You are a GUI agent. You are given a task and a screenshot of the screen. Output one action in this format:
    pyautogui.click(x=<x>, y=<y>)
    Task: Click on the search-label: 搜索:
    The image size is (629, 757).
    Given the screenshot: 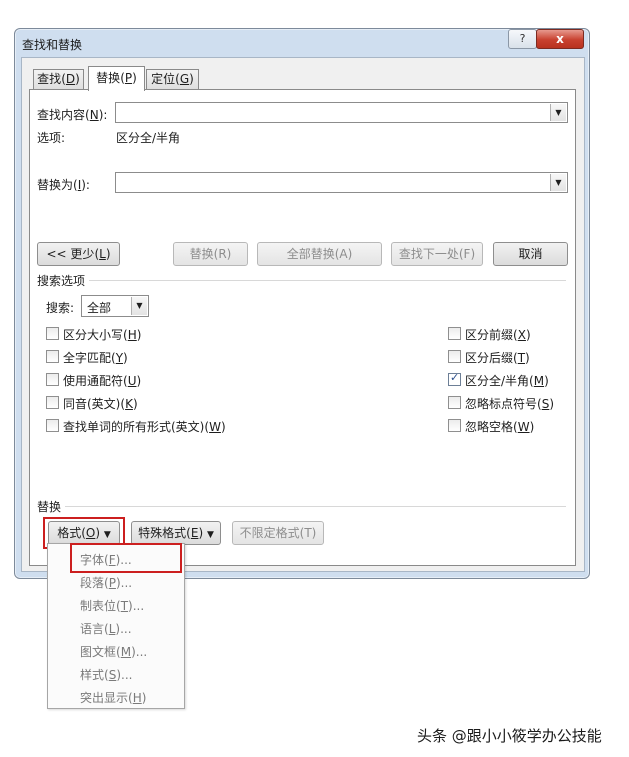 What is the action you would take?
    pyautogui.click(x=60, y=308)
    